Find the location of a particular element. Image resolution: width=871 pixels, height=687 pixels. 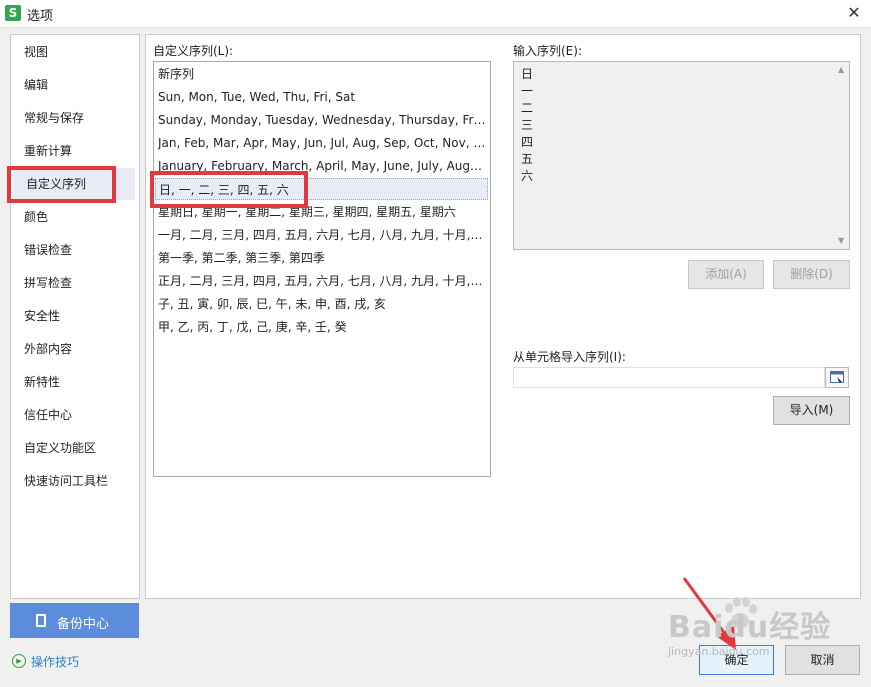

sidebar-item-error-check: 错误检查 is located at coordinates (73, 250).